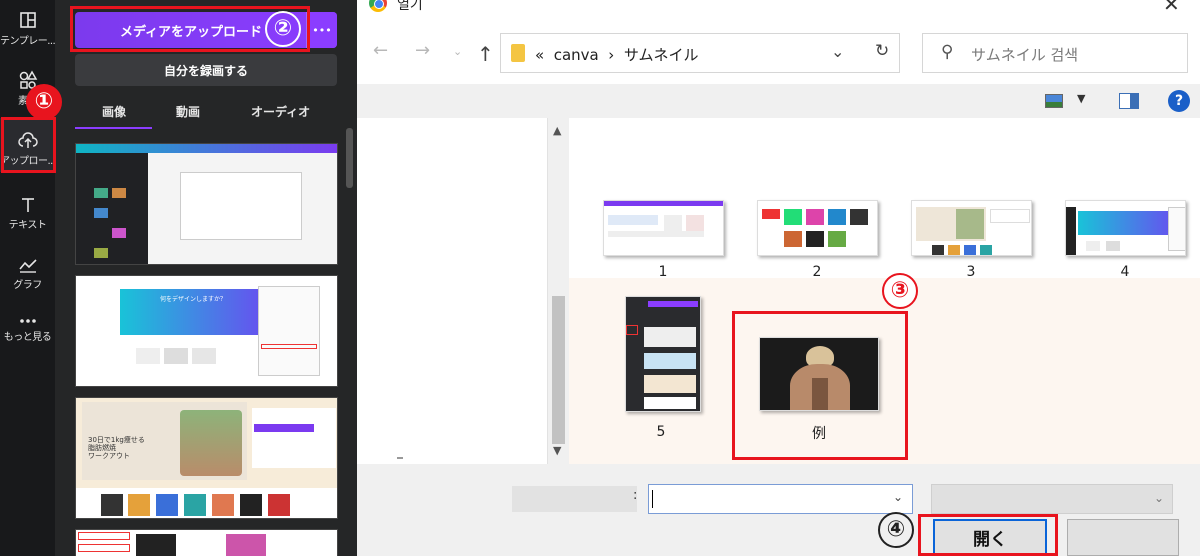 The width and height of the screenshot is (1200, 556). I want to click on uploaded-image-3: 30日で1kg痩せる 脂肪燃焼 ワークアウト, so click(206, 458).